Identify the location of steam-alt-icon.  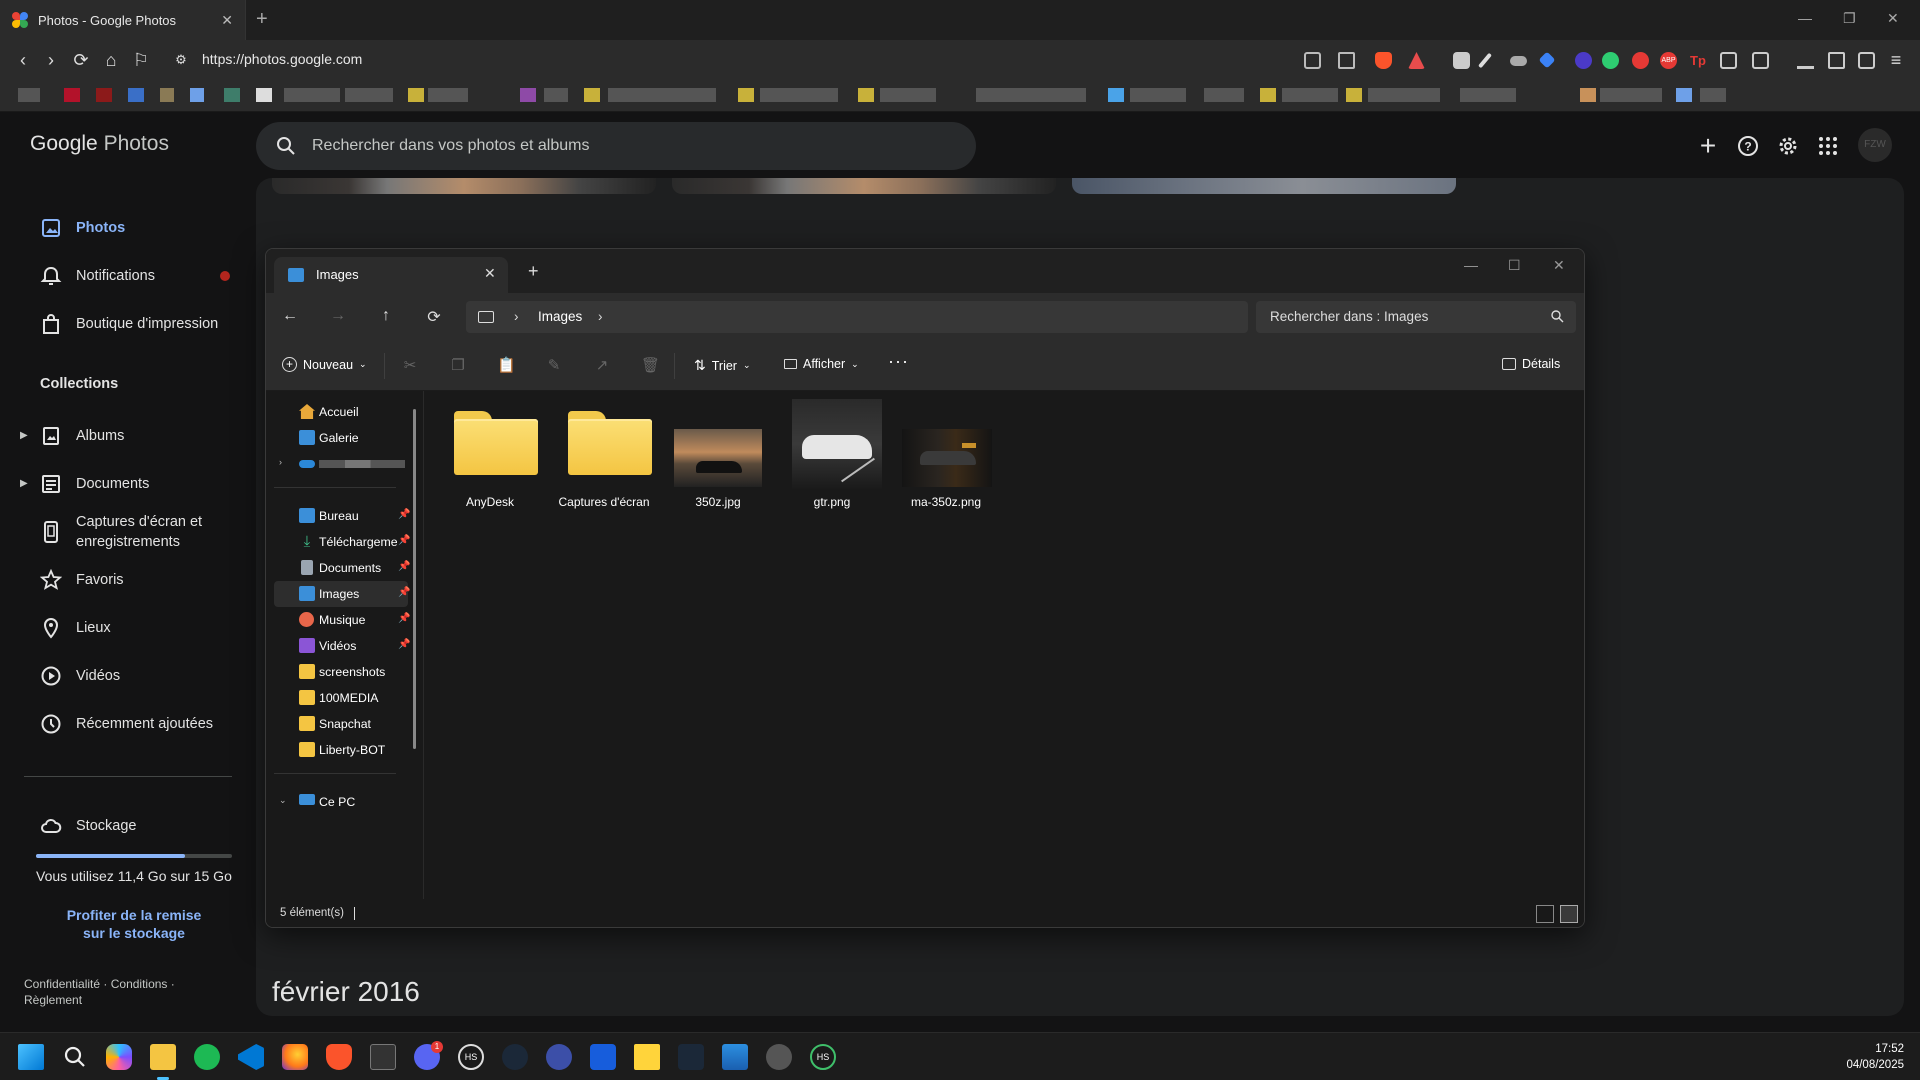
(691, 1057).